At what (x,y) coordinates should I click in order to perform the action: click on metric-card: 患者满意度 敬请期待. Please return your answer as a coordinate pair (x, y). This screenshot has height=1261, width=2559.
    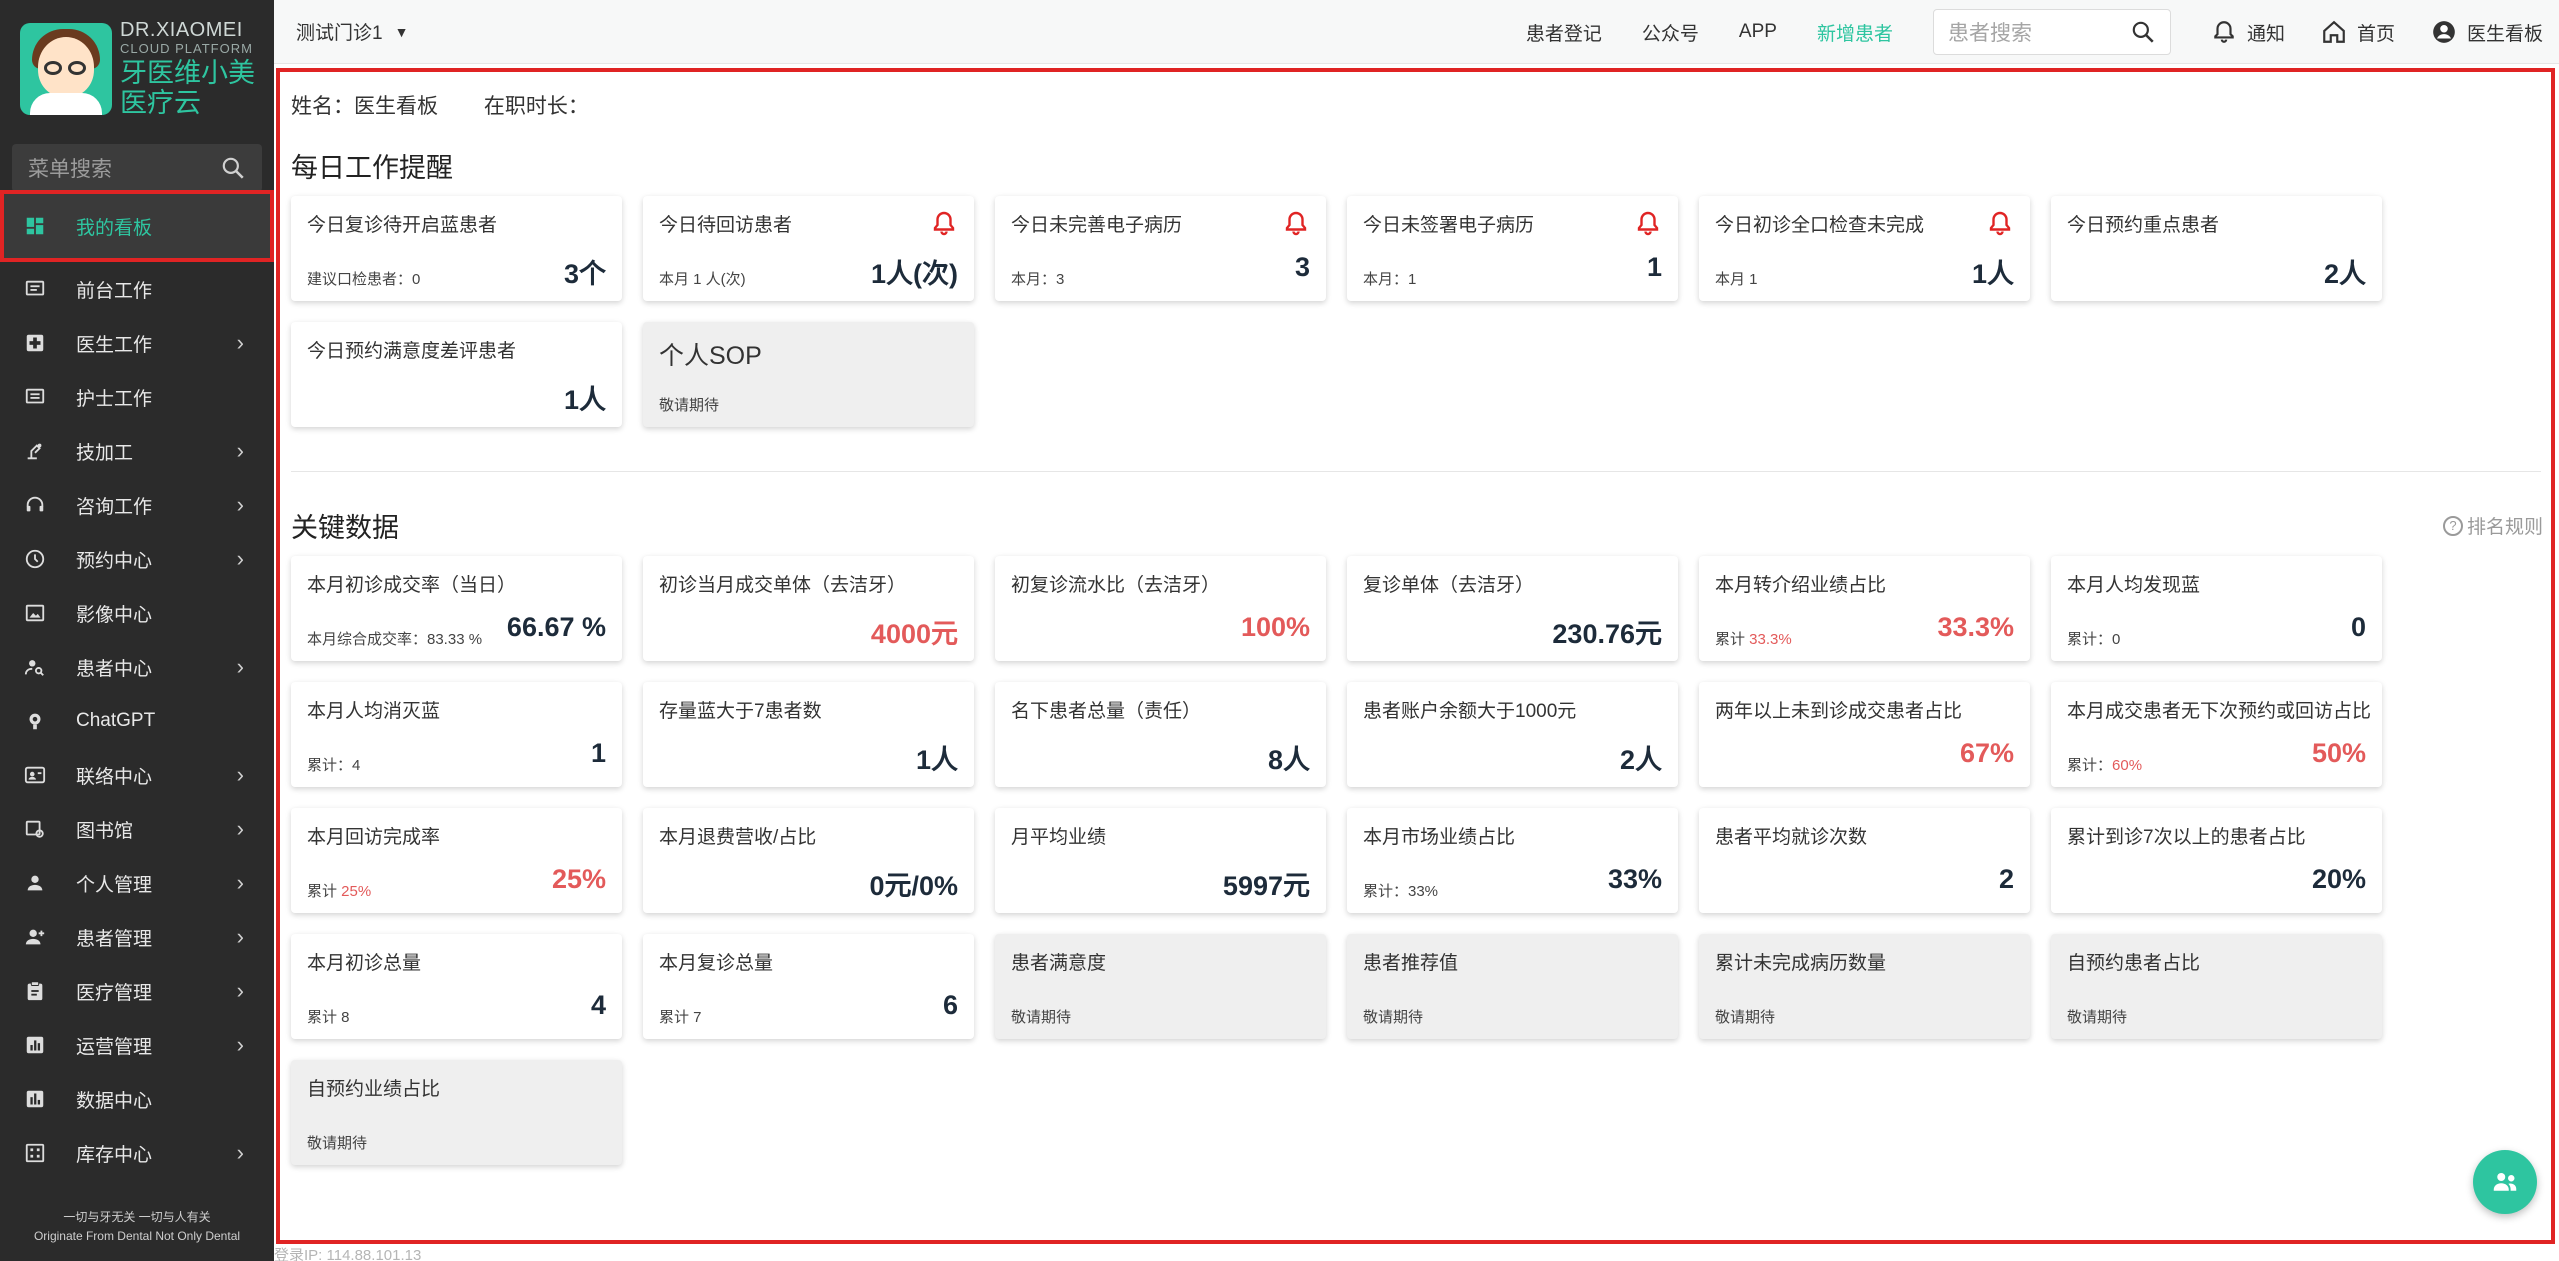
    Looking at the image, I should click on (1160, 986).